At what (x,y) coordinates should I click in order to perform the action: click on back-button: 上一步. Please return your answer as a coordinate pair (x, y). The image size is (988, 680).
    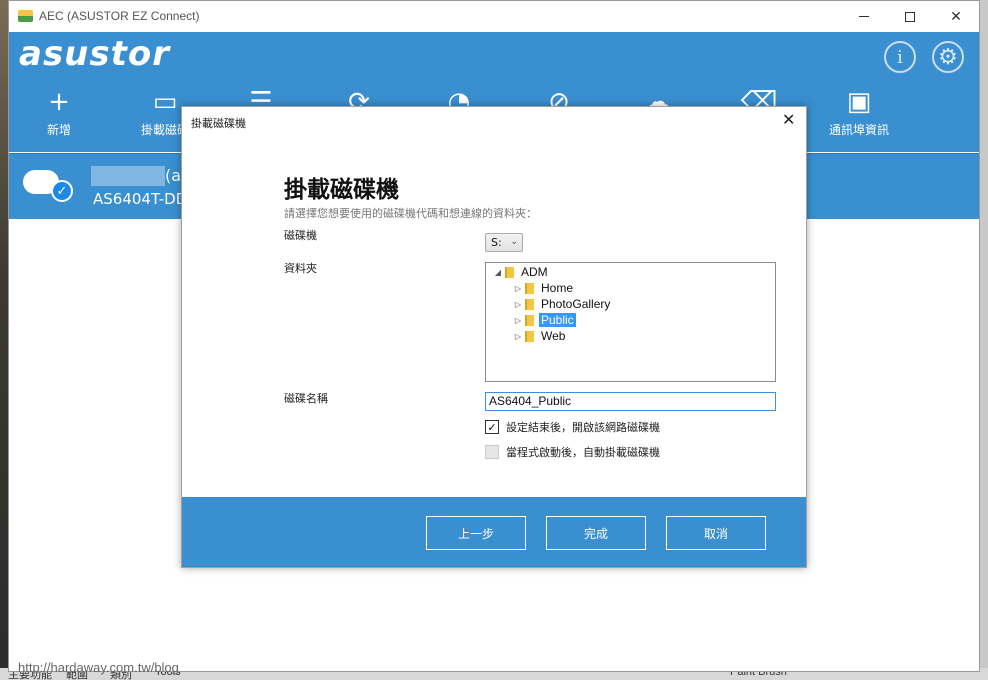
    Looking at the image, I should click on (476, 533).